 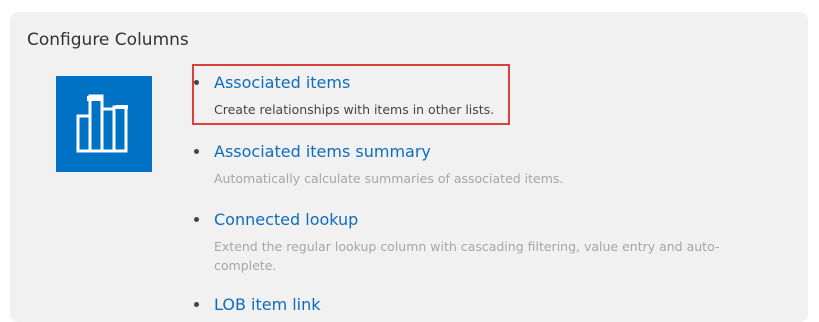 What do you see at coordinates (286, 219) in the screenshot?
I see `connected-lookup-link: Connected lookup` at bounding box center [286, 219].